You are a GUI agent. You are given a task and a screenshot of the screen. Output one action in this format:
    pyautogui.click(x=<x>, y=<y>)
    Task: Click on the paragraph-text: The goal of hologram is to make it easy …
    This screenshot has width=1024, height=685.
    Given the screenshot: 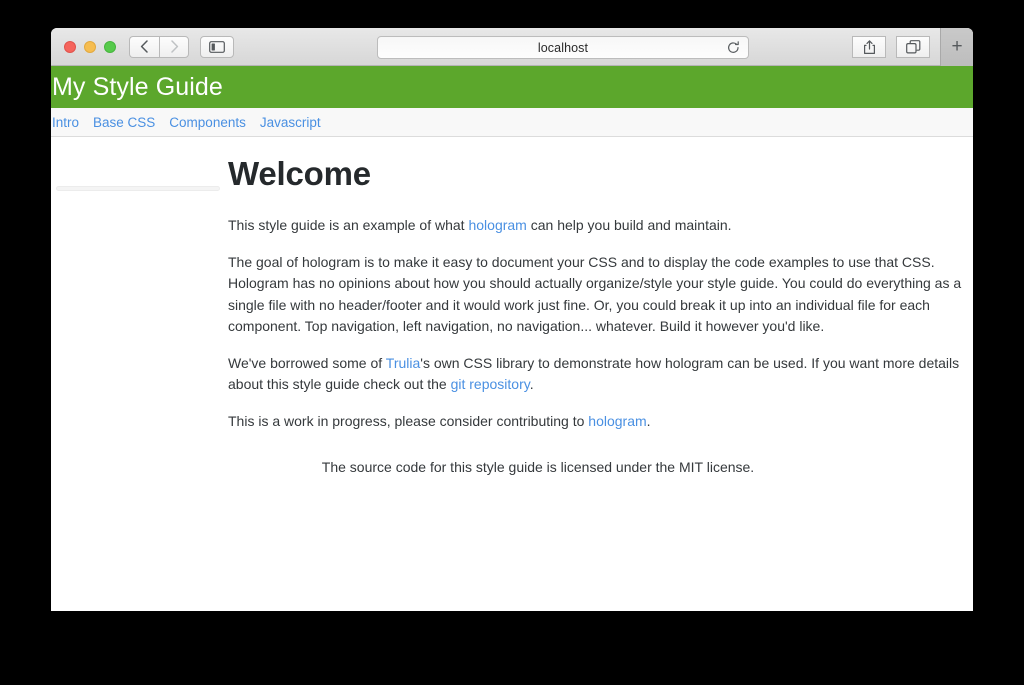 What is the action you would take?
    pyautogui.click(x=595, y=294)
    